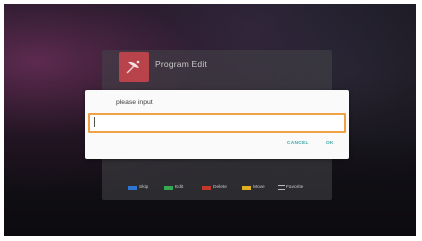  What do you see at coordinates (134, 102) in the screenshot?
I see `dialog-title: please input` at bounding box center [134, 102].